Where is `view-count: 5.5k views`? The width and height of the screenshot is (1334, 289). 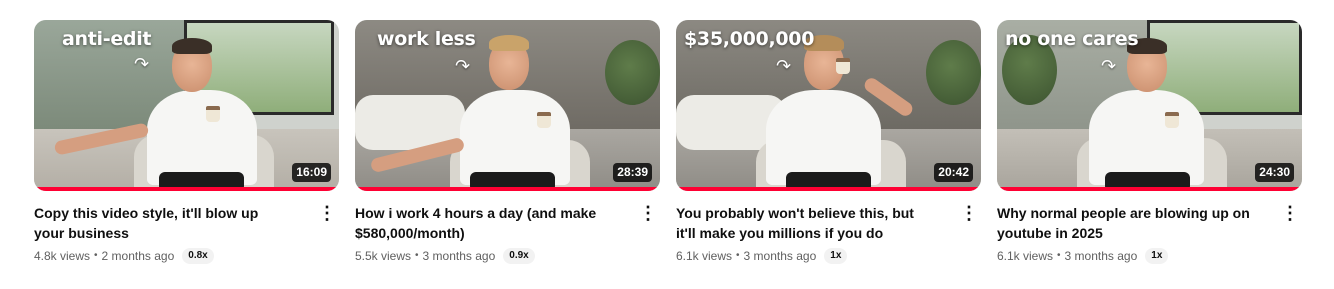 view-count: 5.5k views is located at coordinates (383, 256).